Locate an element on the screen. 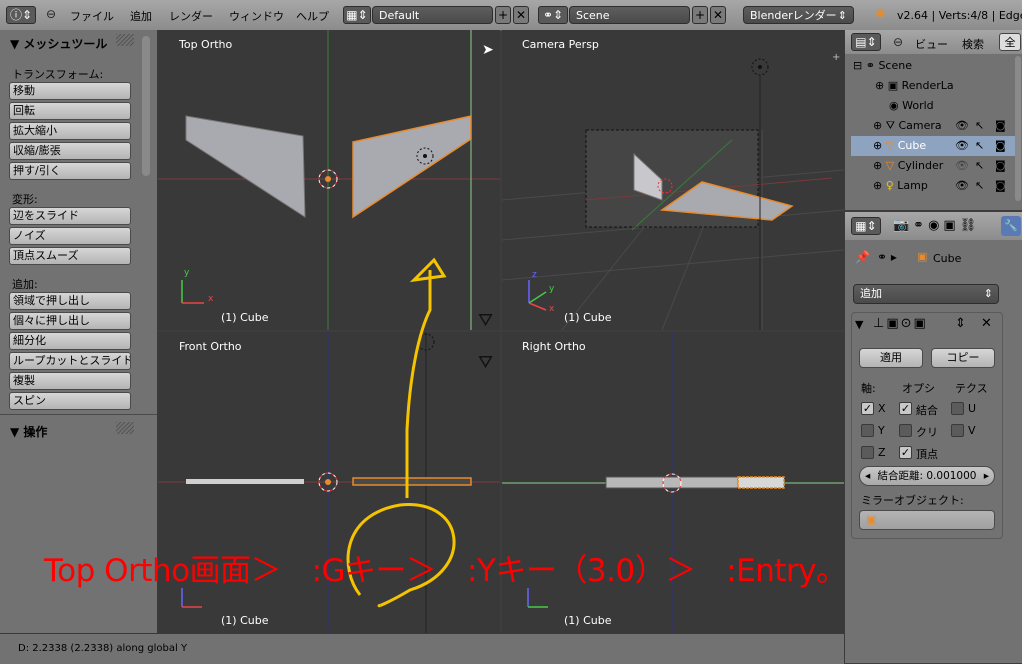 The height and width of the screenshot is (664, 1022). tool-spin-button: スピン is located at coordinates (70, 401).